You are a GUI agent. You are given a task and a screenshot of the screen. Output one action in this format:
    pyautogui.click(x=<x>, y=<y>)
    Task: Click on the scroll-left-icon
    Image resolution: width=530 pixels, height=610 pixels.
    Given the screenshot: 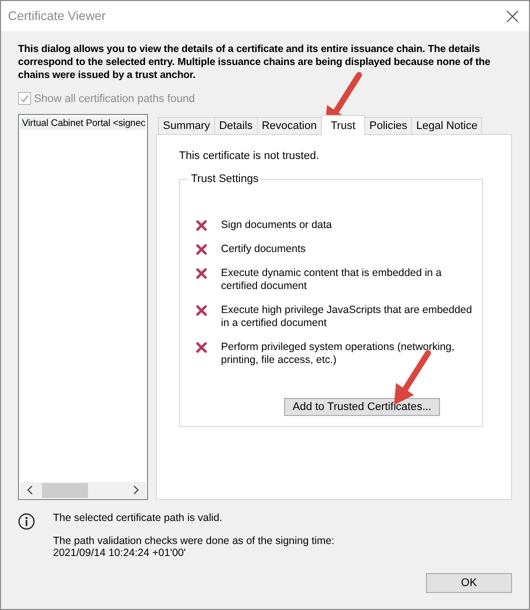 What is the action you would take?
    pyautogui.click(x=30, y=490)
    